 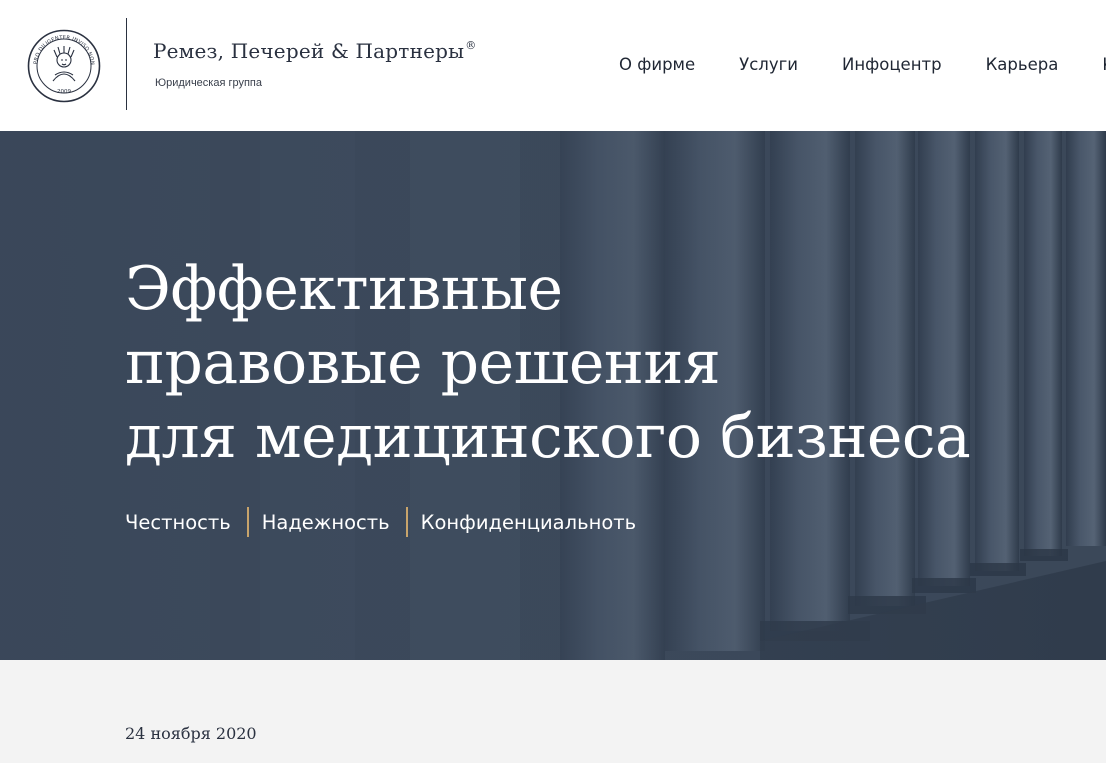 What do you see at coordinates (178, 522) in the screenshot?
I see `value-honesty: Честность` at bounding box center [178, 522].